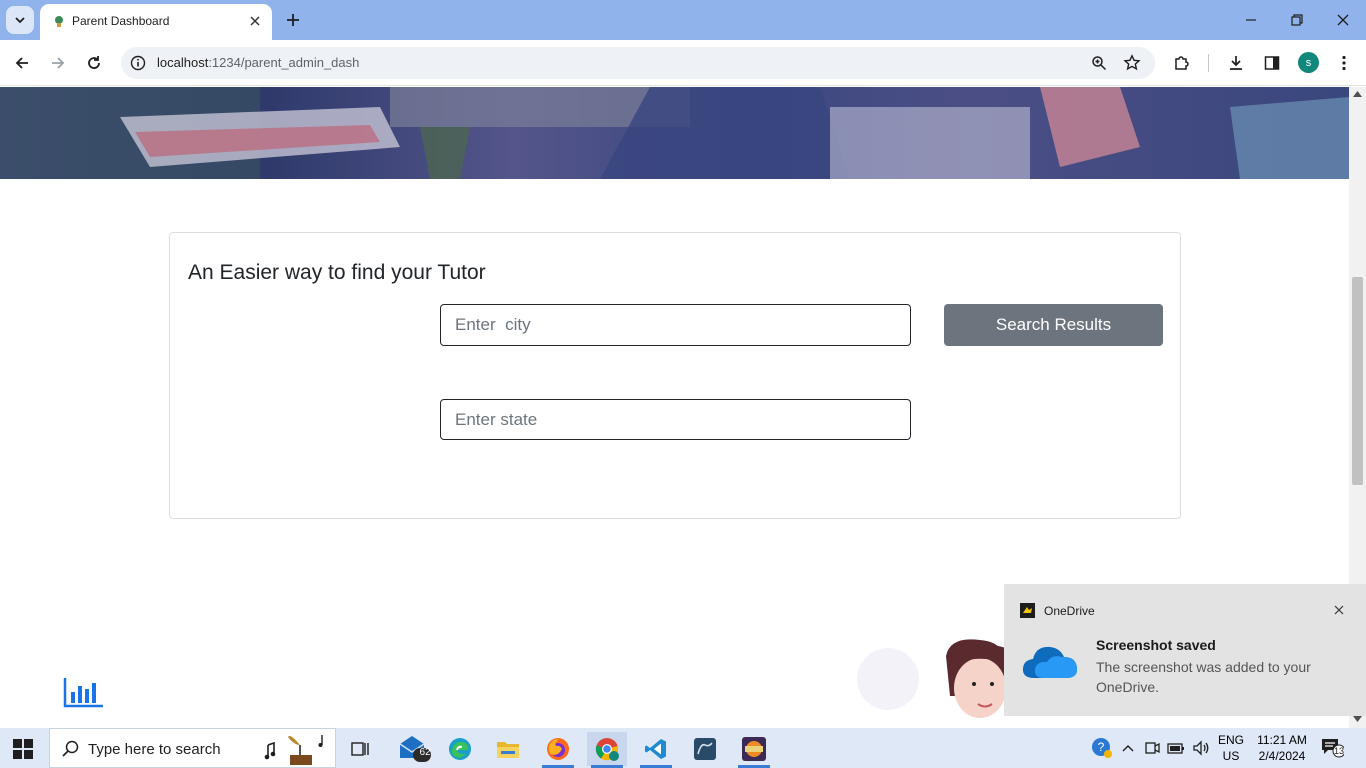  I want to click on back-button, so click(22, 63).